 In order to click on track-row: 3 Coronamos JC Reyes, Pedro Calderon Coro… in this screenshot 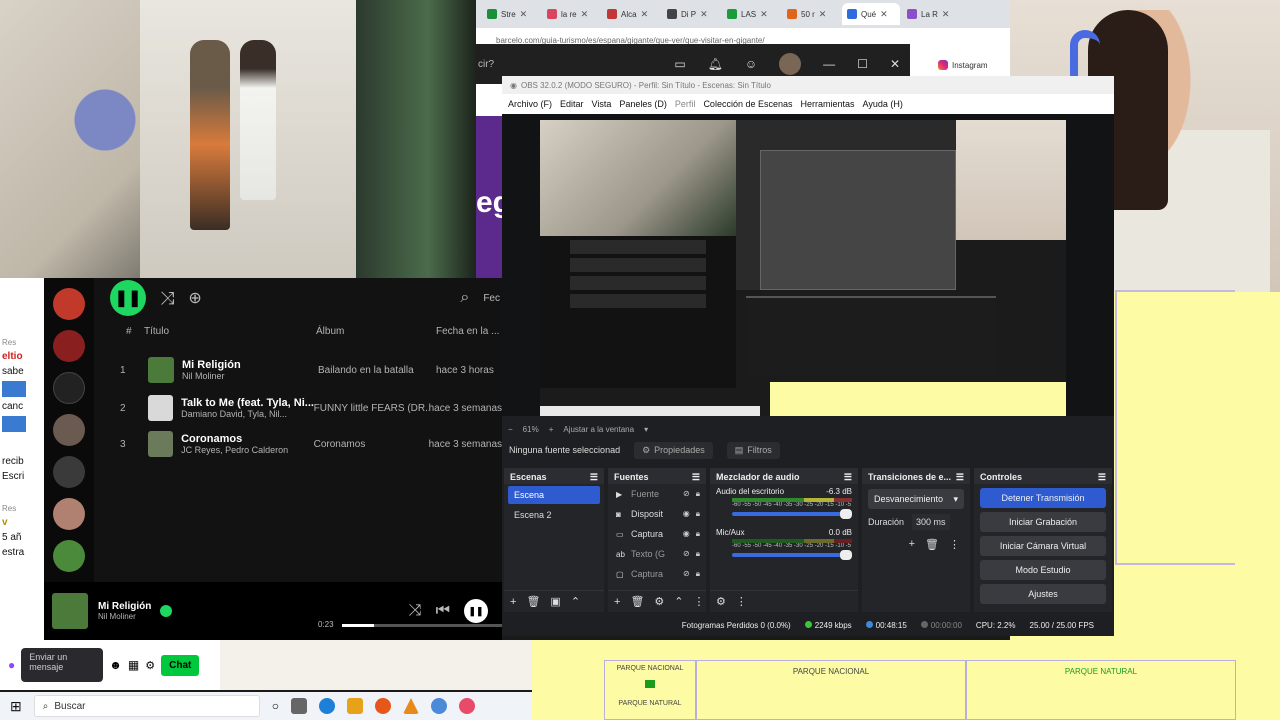, I will do `click(311, 444)`.